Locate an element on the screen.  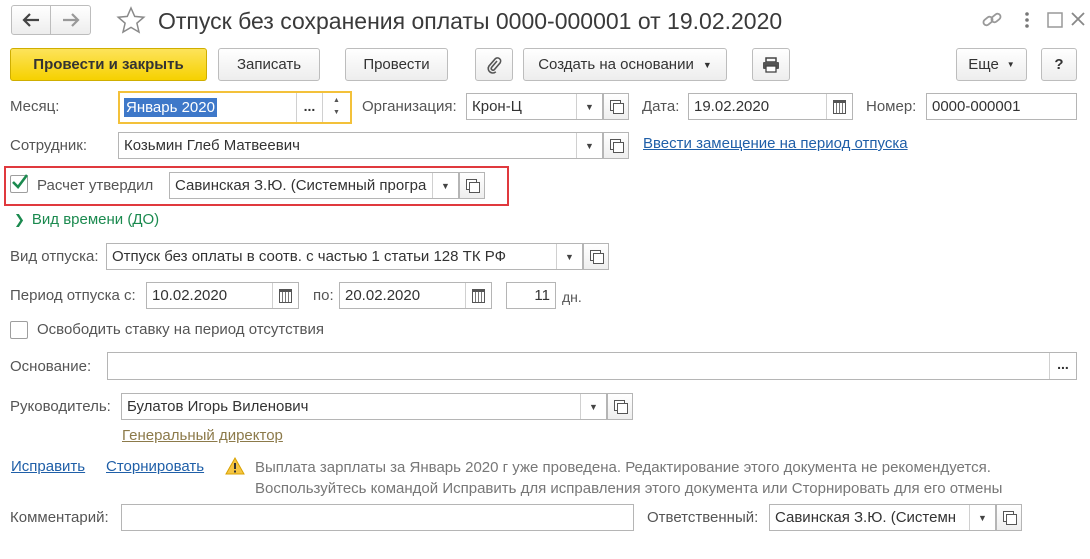
period-to-field: 20.02.2020 is located at coordinates (415, 295).